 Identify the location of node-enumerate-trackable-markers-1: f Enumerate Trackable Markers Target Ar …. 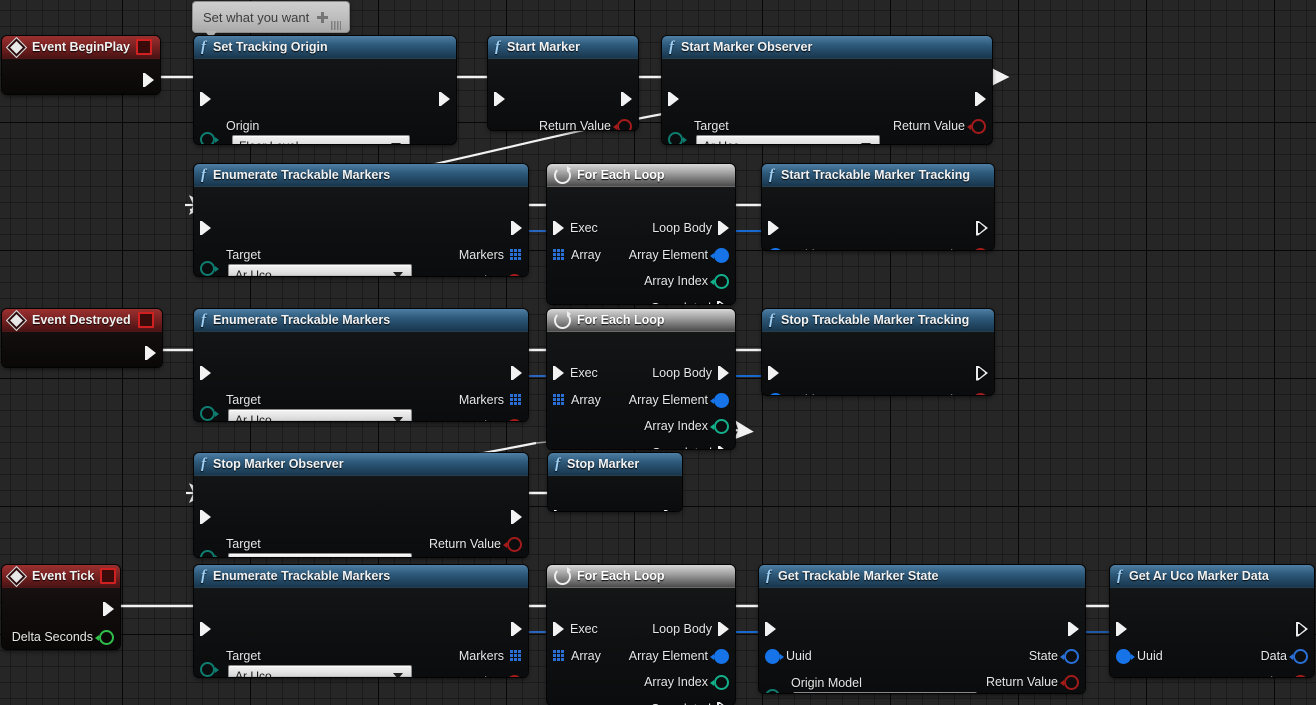
(361, 220).